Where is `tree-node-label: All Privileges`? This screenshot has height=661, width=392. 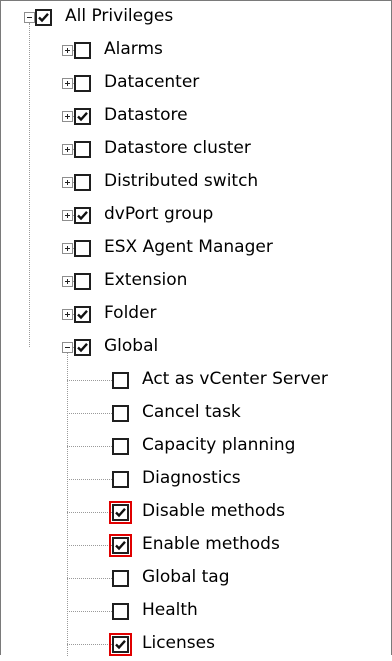
tree-node-label: All Privileges is located at coordinates (119, 16).